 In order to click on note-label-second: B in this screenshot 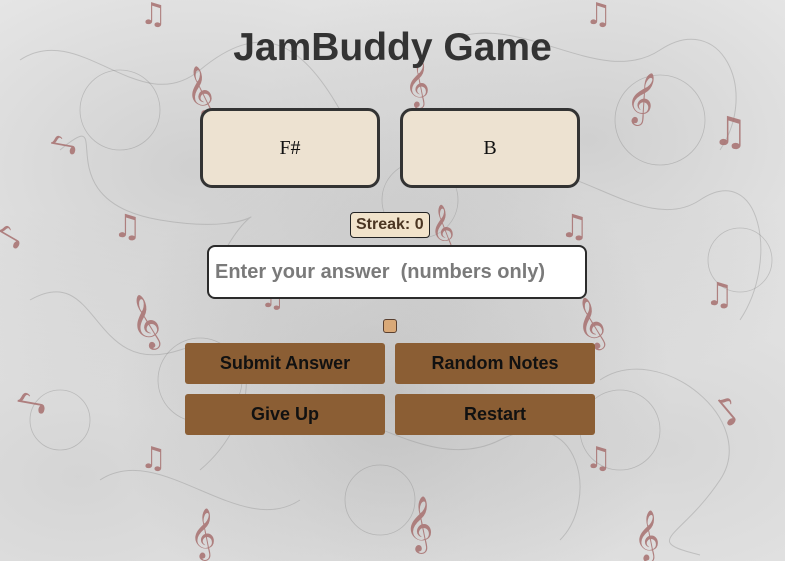, I will do `click(490, 147)`.